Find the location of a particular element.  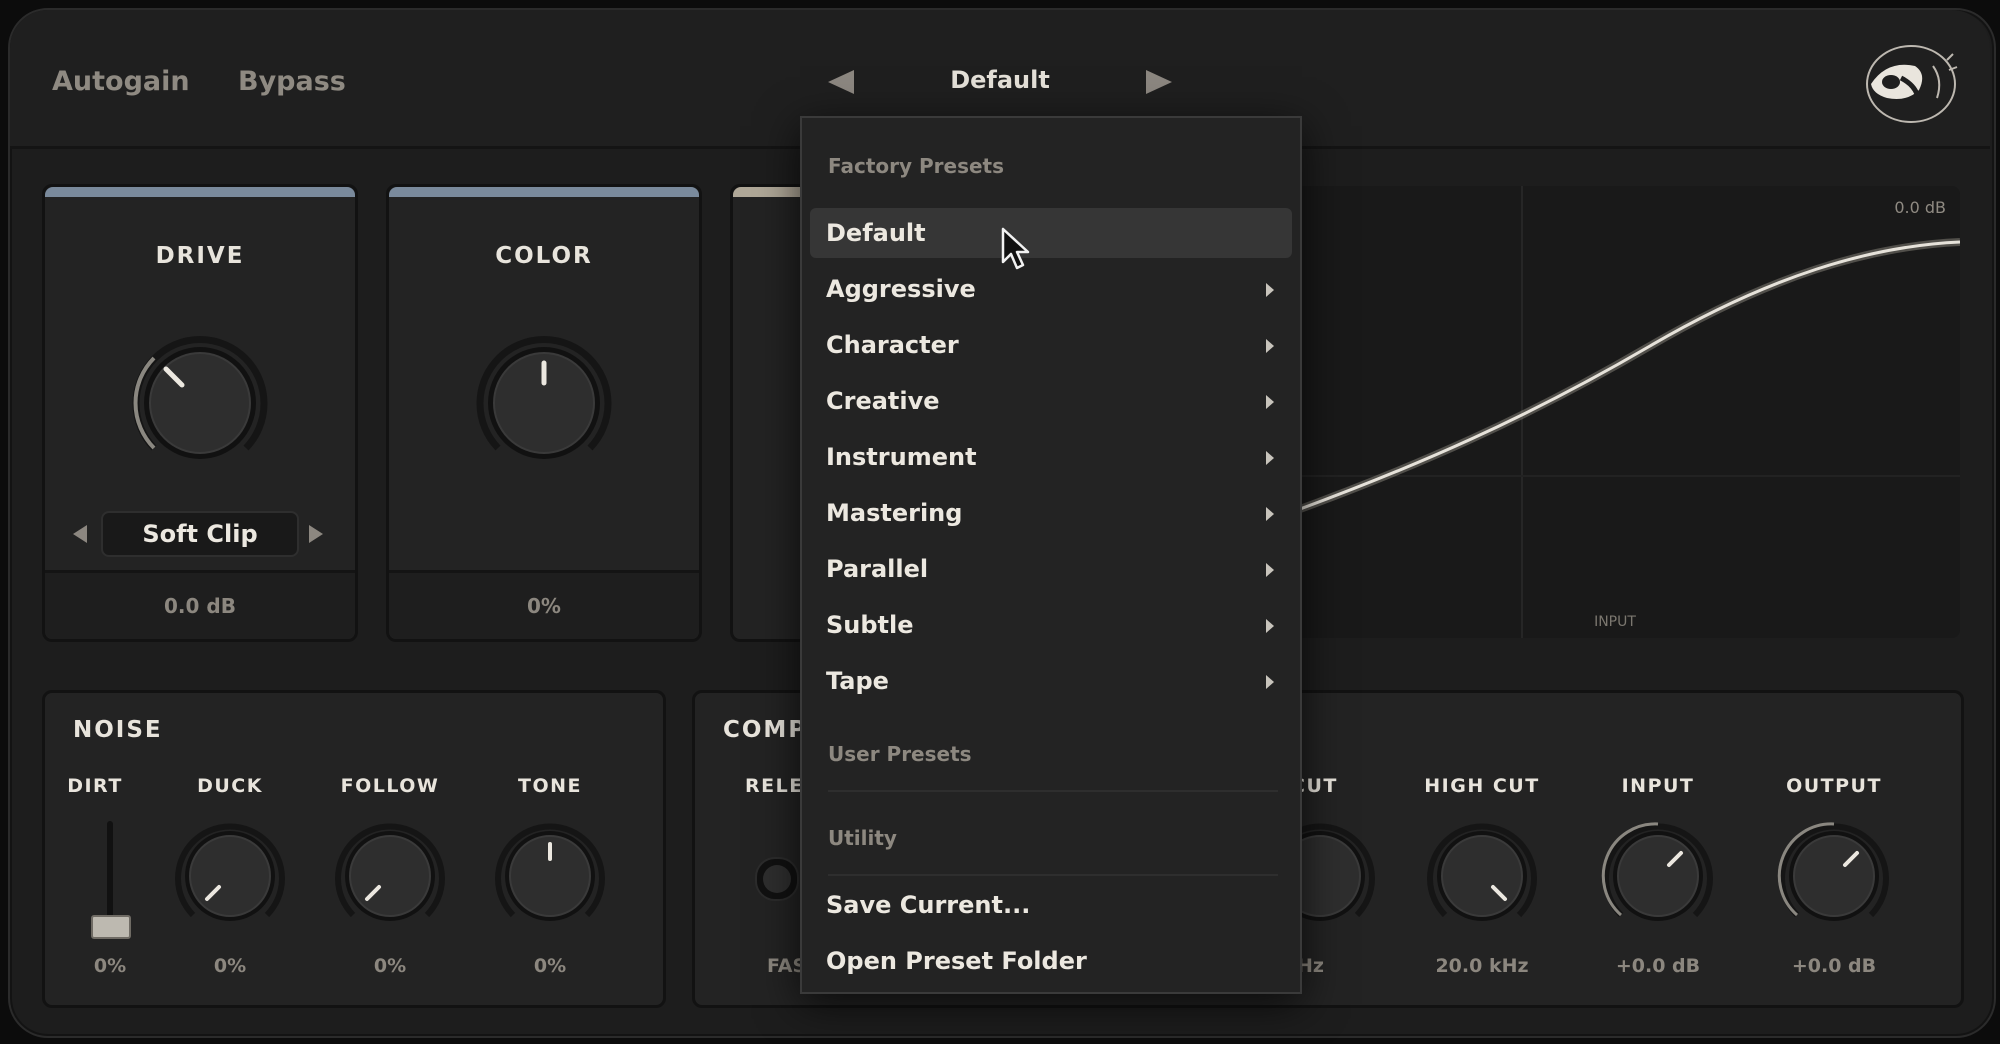

factory-presets-header: Factory Presets is located at coordinates (916, 166).